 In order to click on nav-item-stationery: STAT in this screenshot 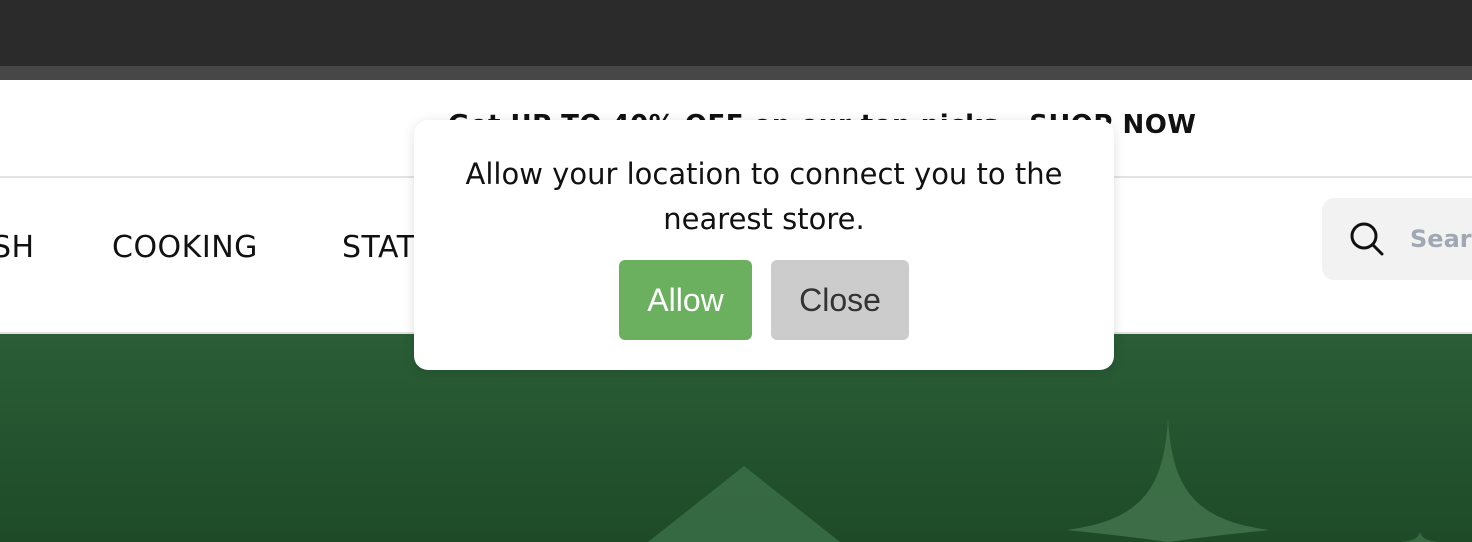, I will do `click(379, 247)`.